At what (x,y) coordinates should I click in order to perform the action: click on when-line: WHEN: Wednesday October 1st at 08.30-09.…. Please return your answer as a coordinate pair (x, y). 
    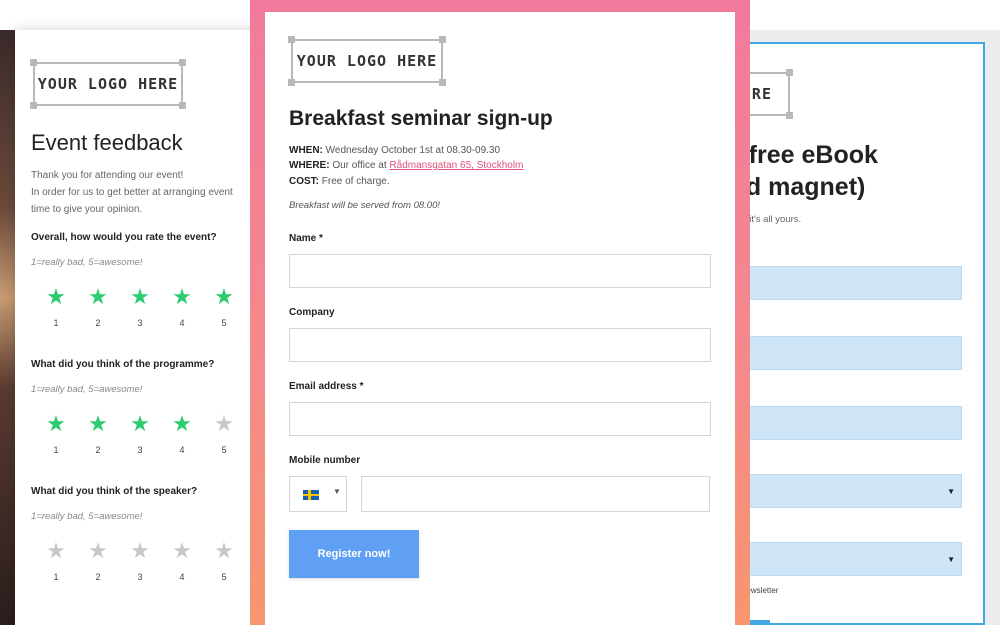
    Looking at the image, I should click on (395, 150).